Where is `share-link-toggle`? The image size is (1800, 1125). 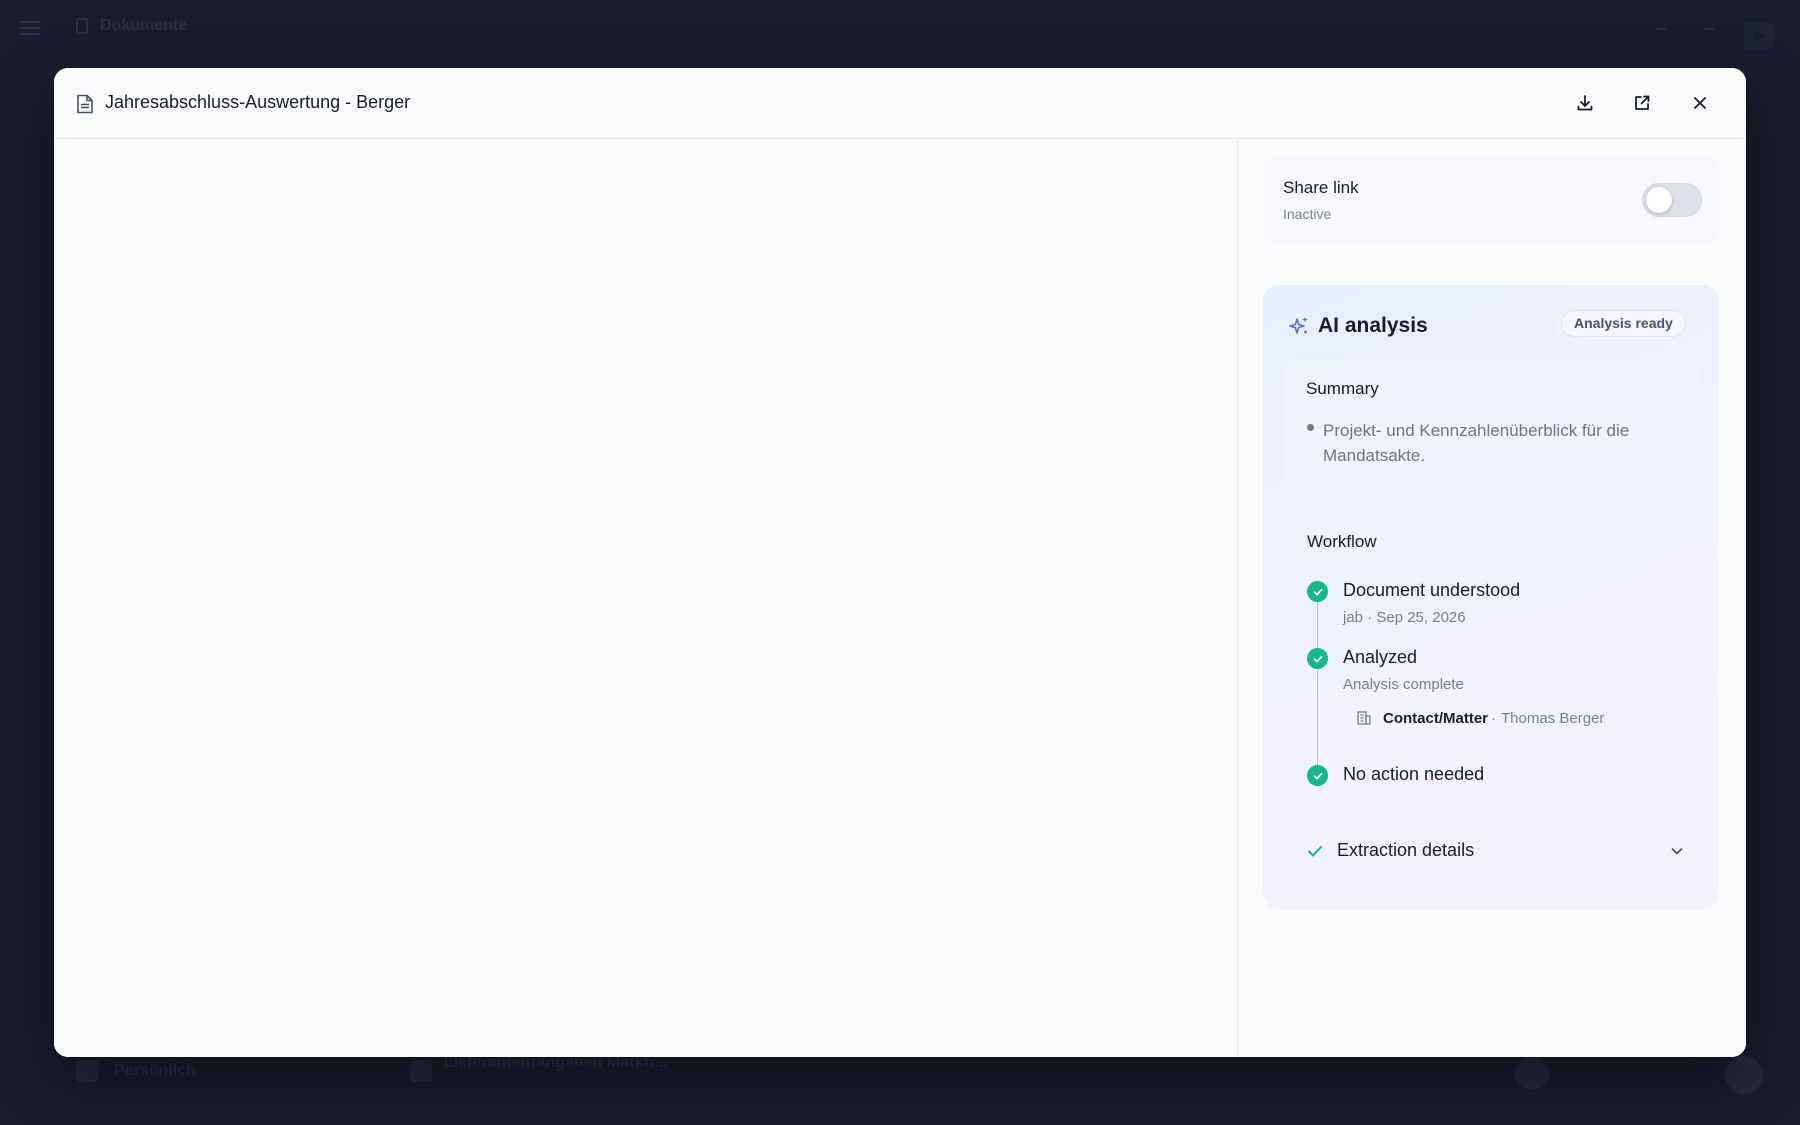
share-link-toggle is located at coordinates (1672, 200).